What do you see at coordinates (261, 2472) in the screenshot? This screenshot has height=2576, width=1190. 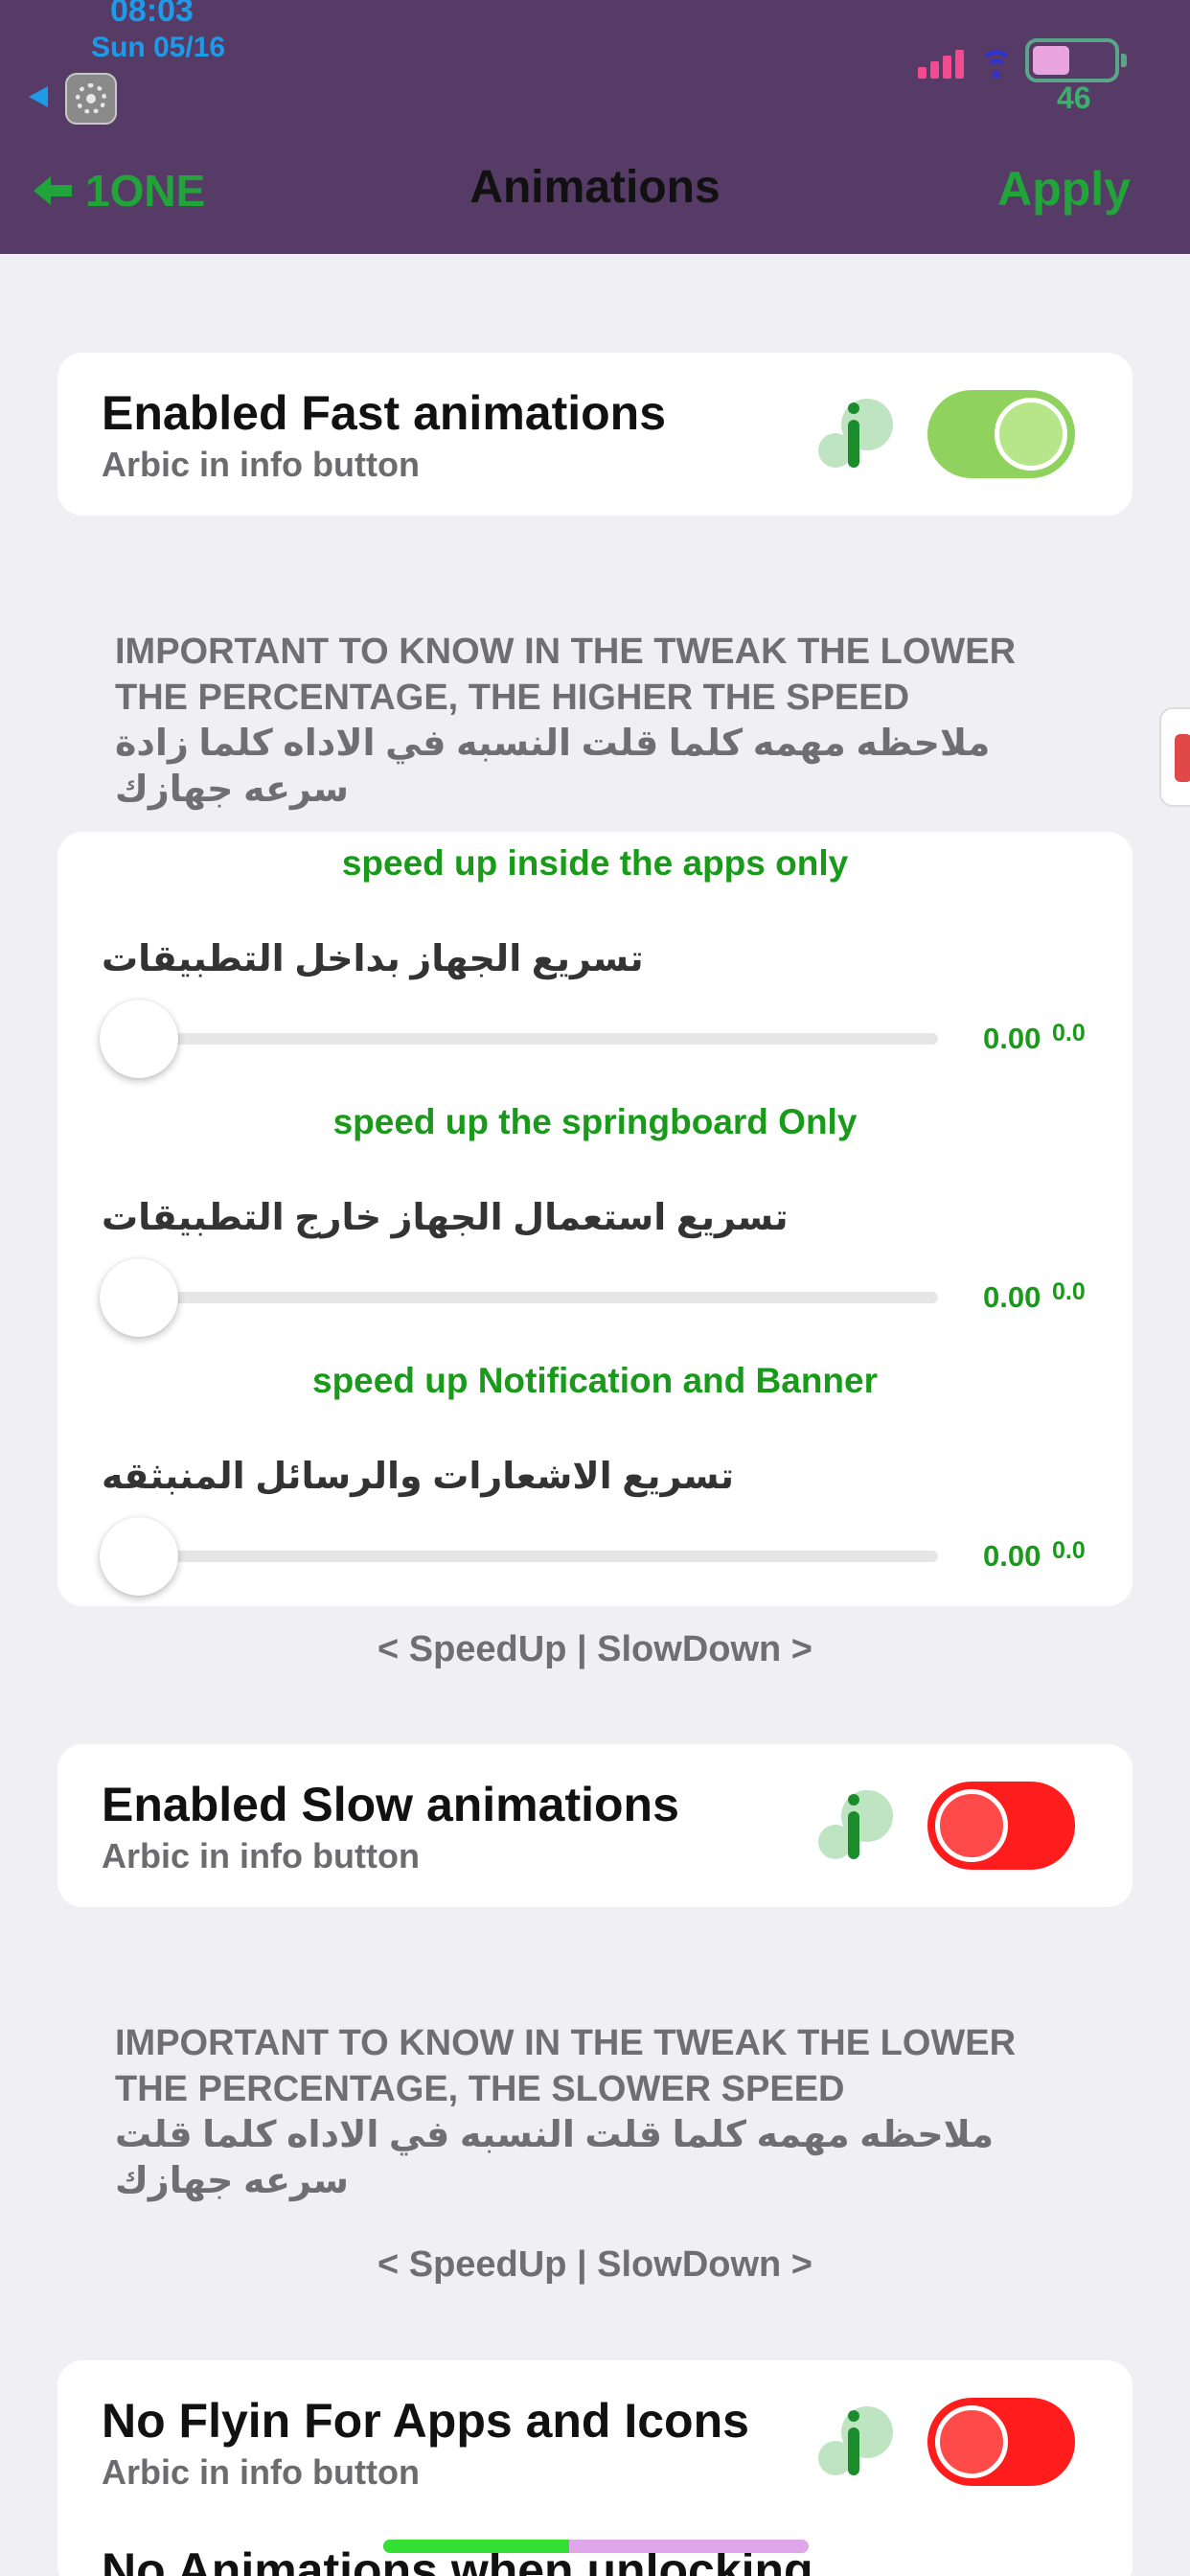 I see `no-flyin-subtitle: Arbic in info button` at bounding box center [261, 2472].